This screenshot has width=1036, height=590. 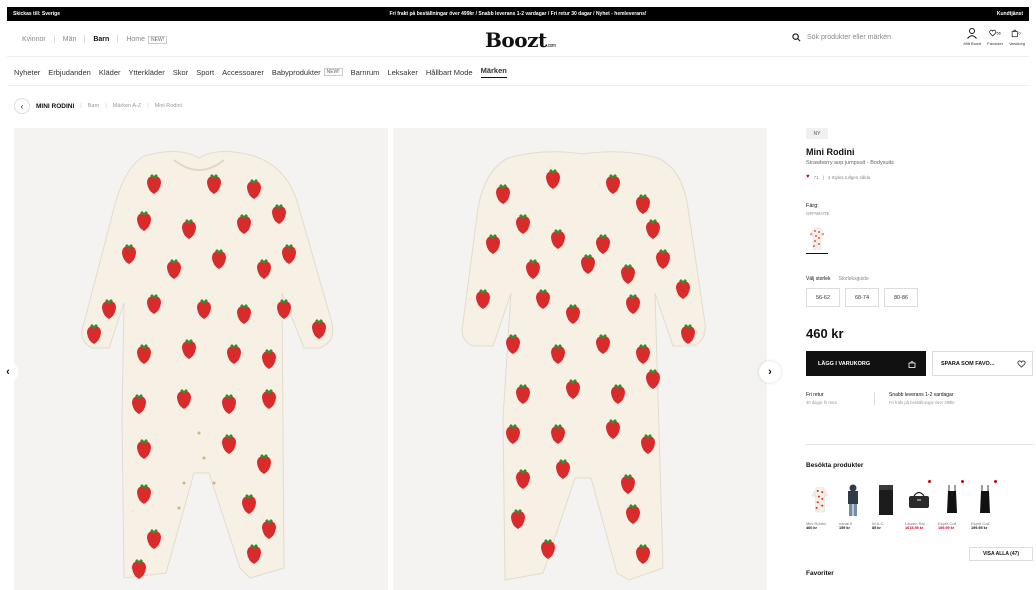 I want to click on fast-delivery-title: Snabb leverans 1-2 vardagar, so click(x=921, y=395).